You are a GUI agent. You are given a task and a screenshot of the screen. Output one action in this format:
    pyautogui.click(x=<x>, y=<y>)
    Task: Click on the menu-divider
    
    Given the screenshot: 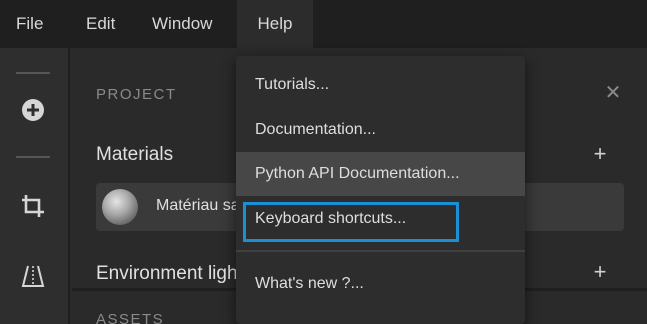 What is the action you would take?
    pyautogui.click(x=380, y=251)
    